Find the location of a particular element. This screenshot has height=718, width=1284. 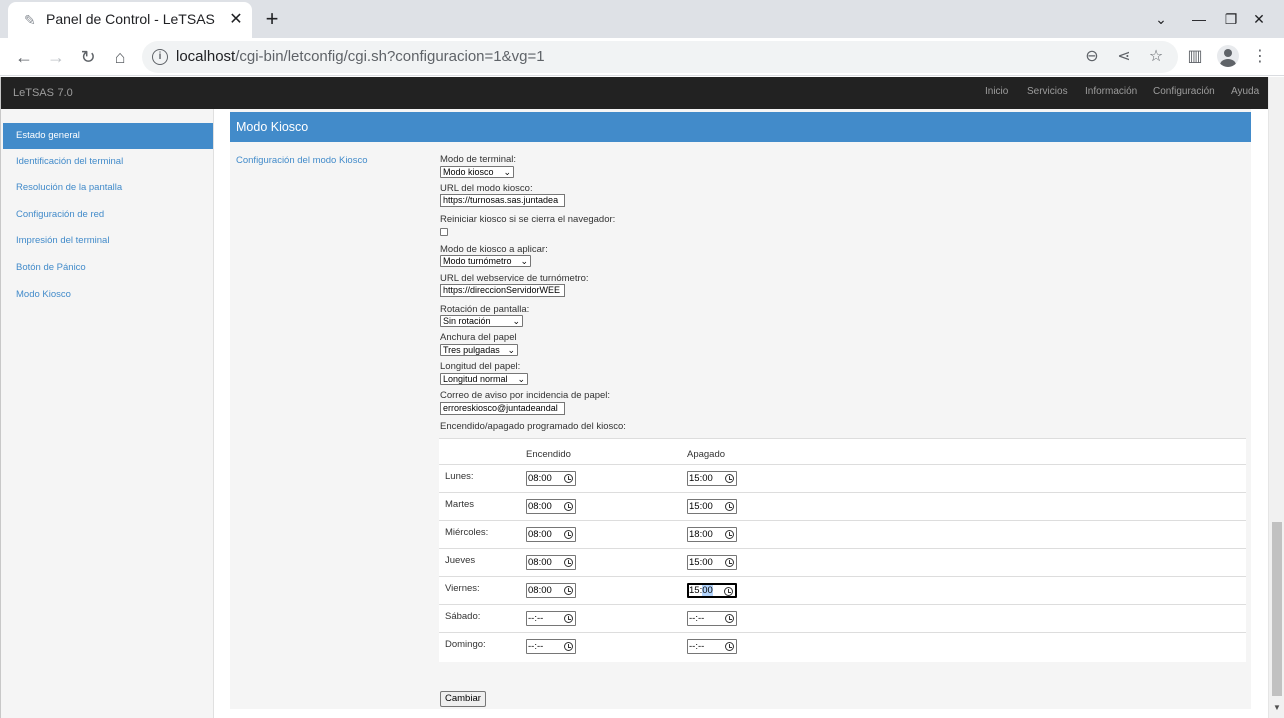

col-encendido: Encendido is located at coordinates (548, 454).